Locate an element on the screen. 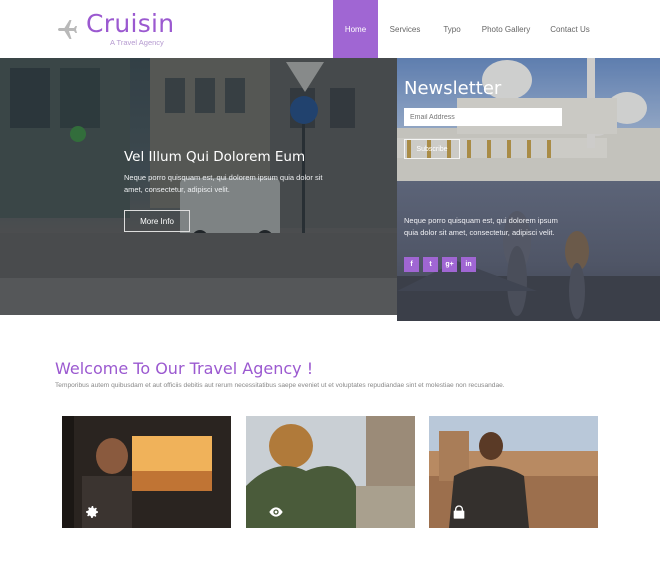 The width and height of the screenshot is (660, 566). brand-title: Cruisin is located at coordinates (130, 23).